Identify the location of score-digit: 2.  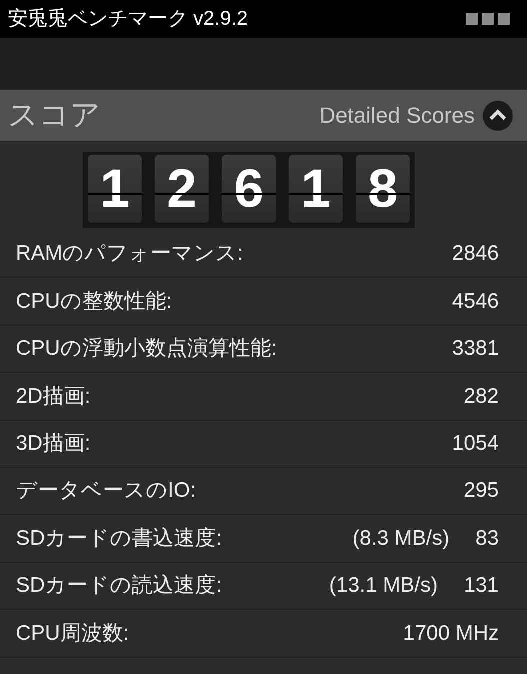
(182, 189).